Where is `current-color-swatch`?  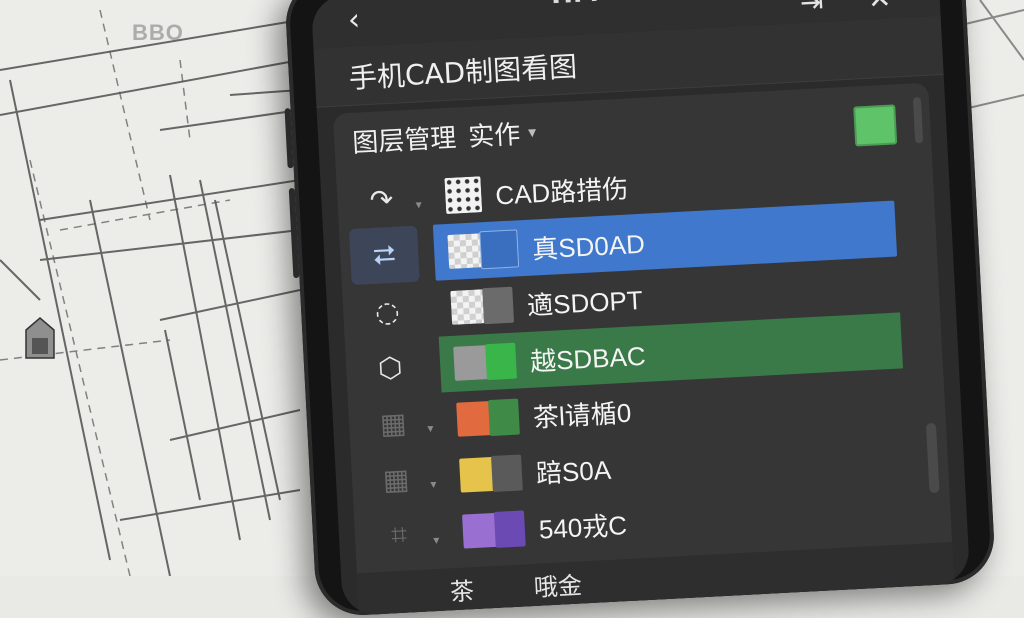
current-color-swatch is located at coordinates (875, 125).